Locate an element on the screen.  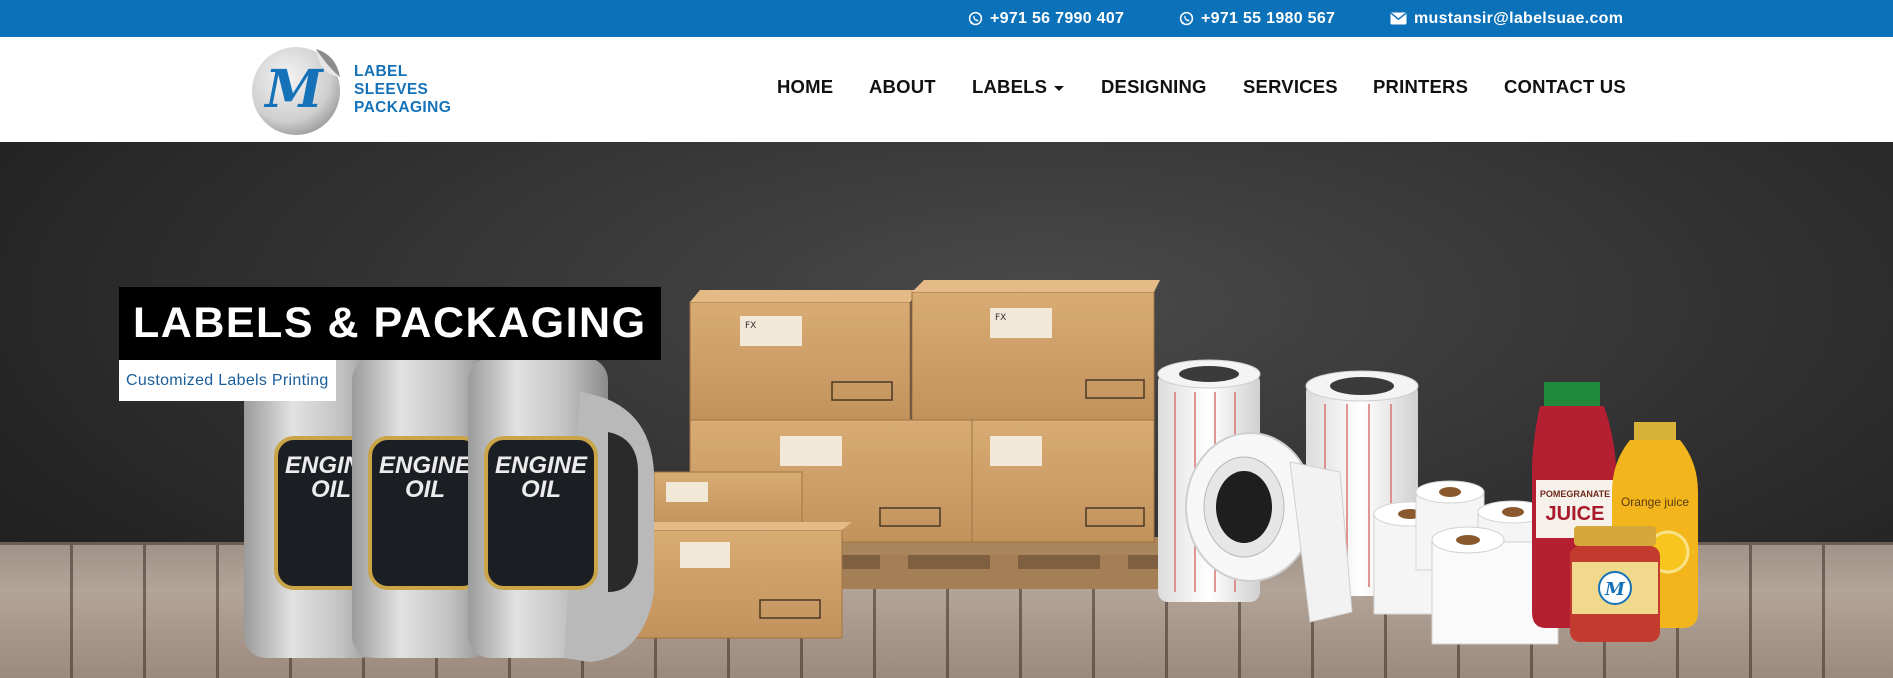
email-link: mustansir@labelsuae.com is located at coordinates (1506, 18).